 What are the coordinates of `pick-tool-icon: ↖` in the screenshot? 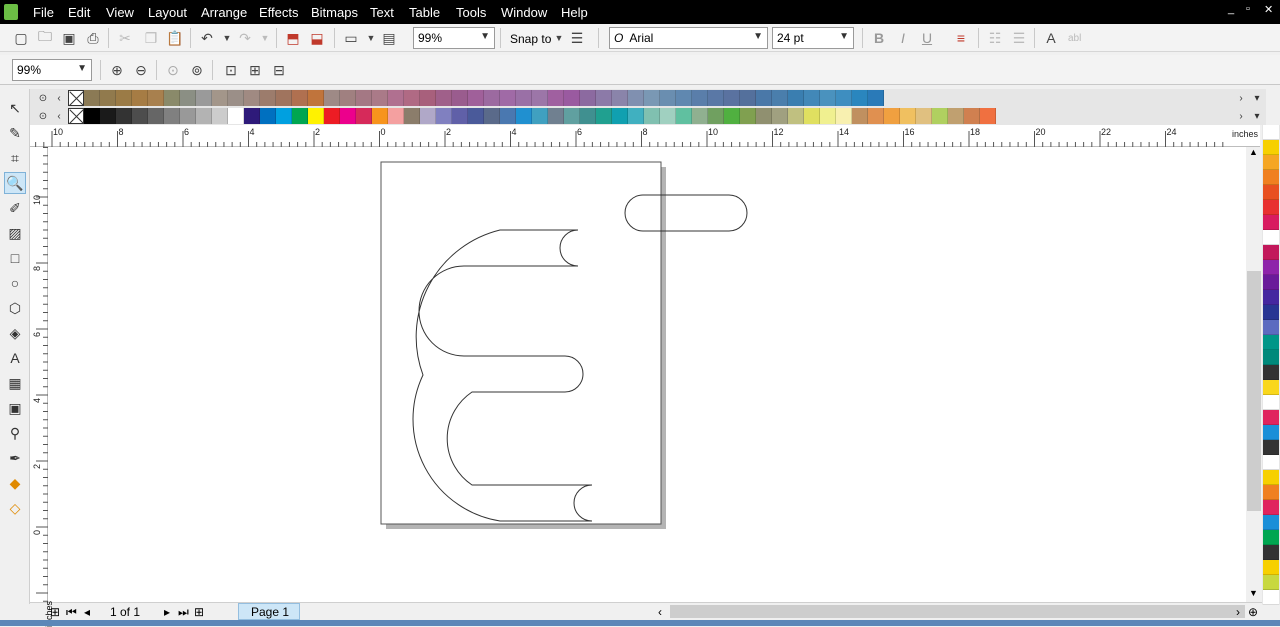 It's located at (15, 108).